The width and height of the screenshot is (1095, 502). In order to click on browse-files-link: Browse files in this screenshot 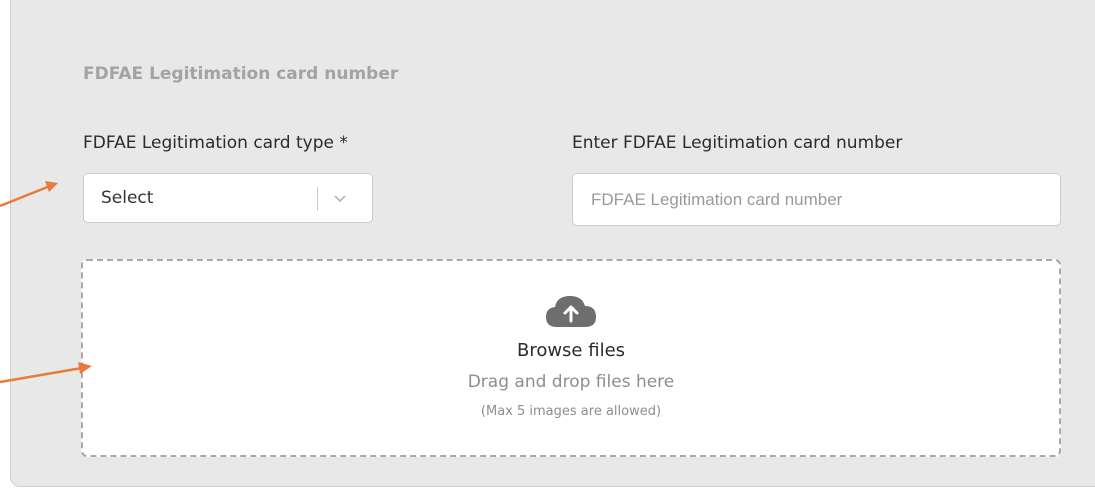, I will do `click(571, 350)`.